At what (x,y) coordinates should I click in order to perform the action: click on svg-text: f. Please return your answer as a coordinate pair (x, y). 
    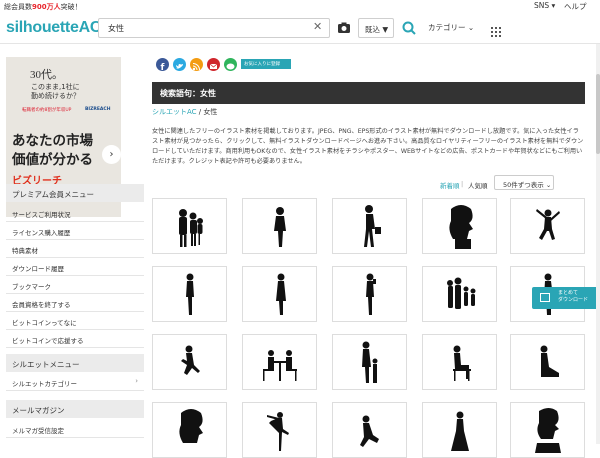
    Looking at the image, I should click on (163, 68).